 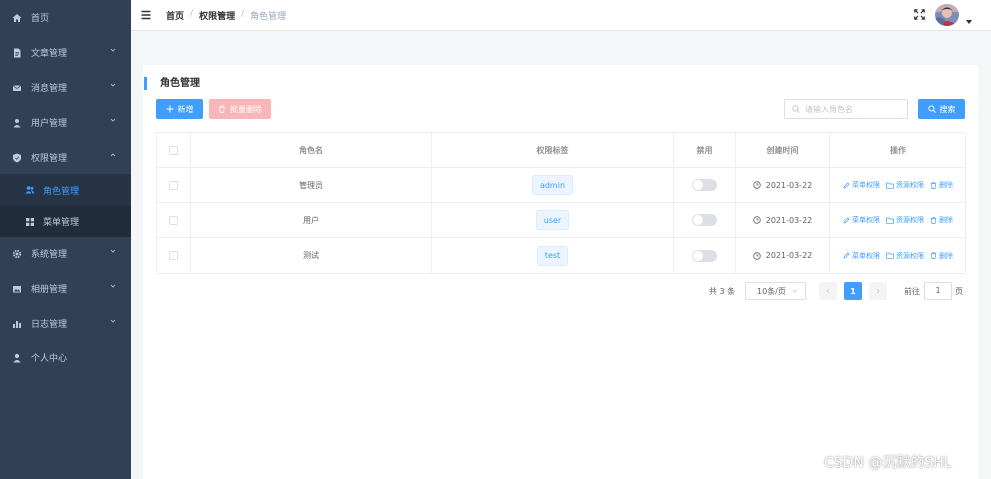 What do you see at coordinates (173, 150) in the screenshot?
I see `select-all-checkbox` at bounding box center [173, 150].